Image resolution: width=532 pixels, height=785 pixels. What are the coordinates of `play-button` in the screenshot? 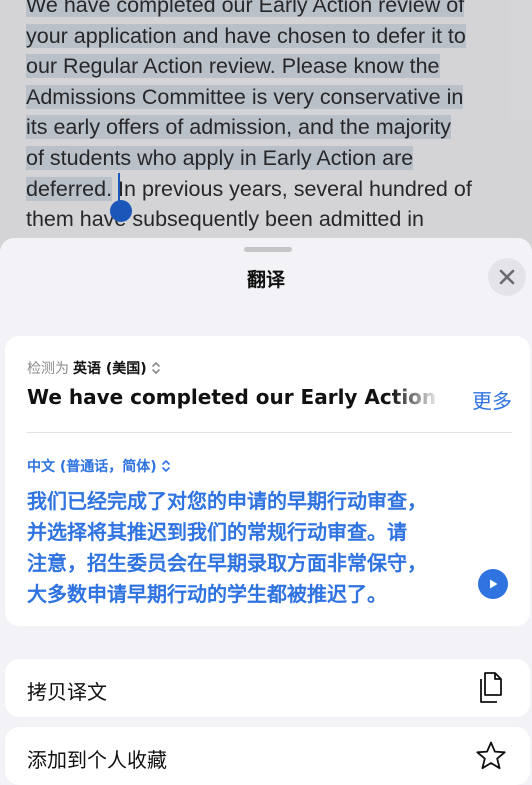 It's located at (493, 584).